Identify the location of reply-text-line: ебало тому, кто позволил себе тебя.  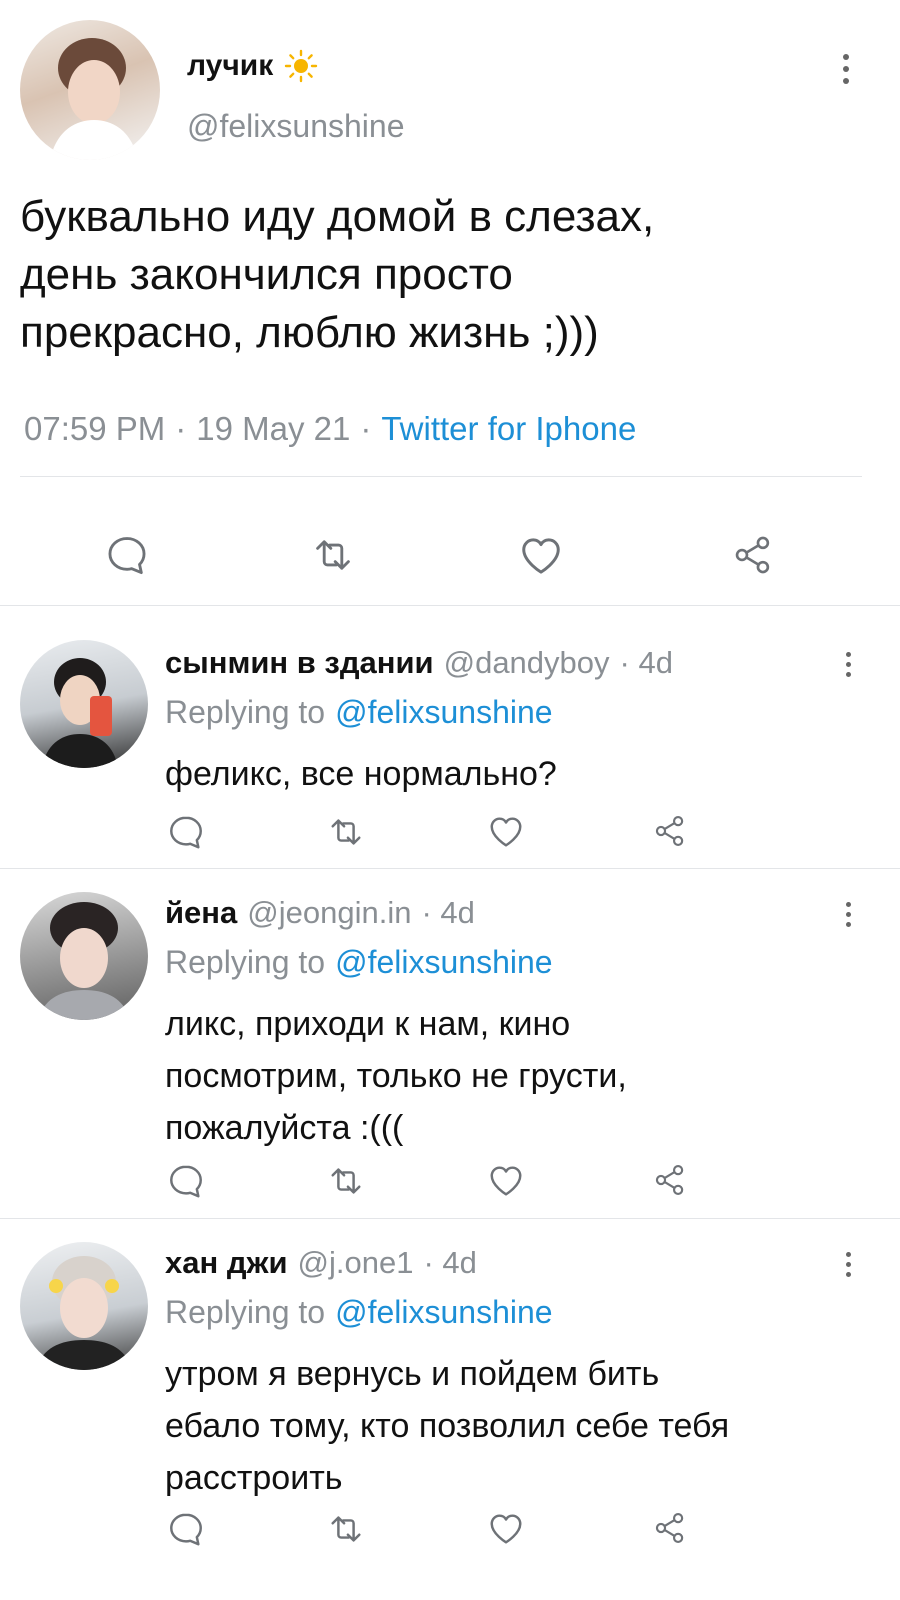
(447, 1426).